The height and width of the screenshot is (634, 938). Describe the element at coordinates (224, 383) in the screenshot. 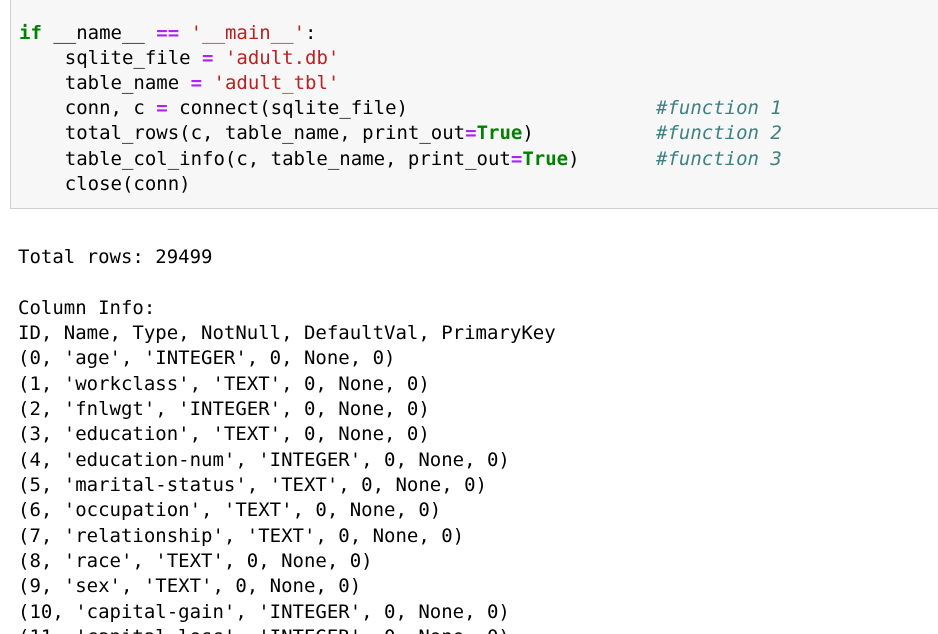

I see `output-line: (1, 'workclass', 'TEXT', 0, None, 0)` at that location.